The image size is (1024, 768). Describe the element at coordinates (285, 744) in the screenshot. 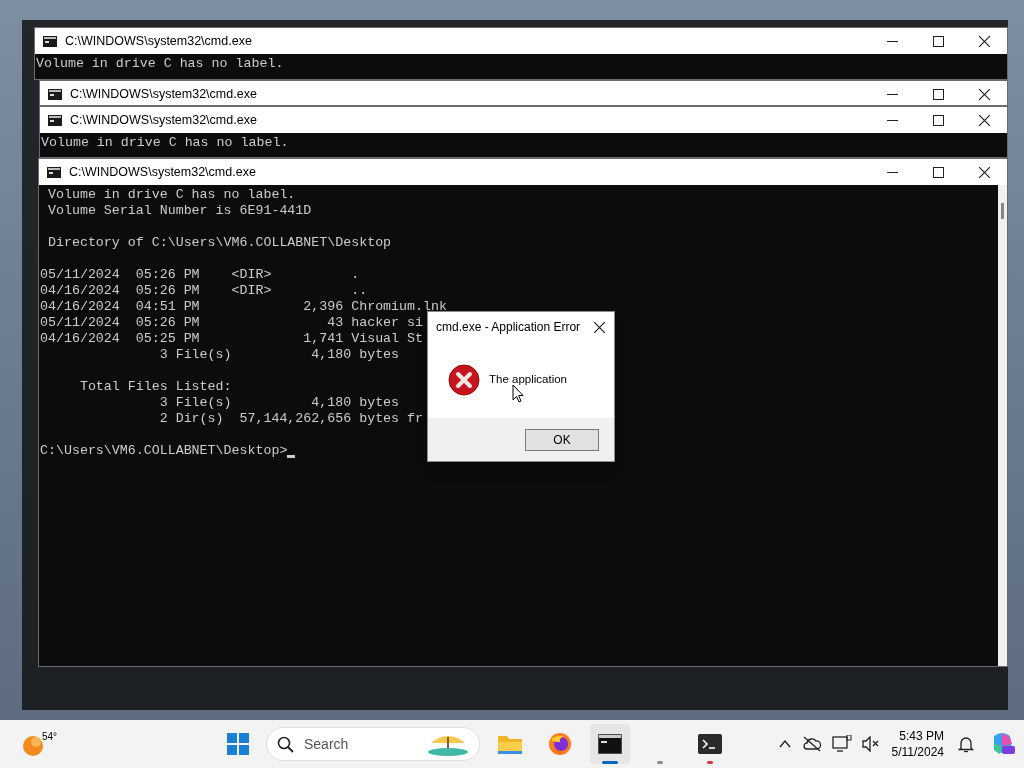

I see `search-icon` at that location.